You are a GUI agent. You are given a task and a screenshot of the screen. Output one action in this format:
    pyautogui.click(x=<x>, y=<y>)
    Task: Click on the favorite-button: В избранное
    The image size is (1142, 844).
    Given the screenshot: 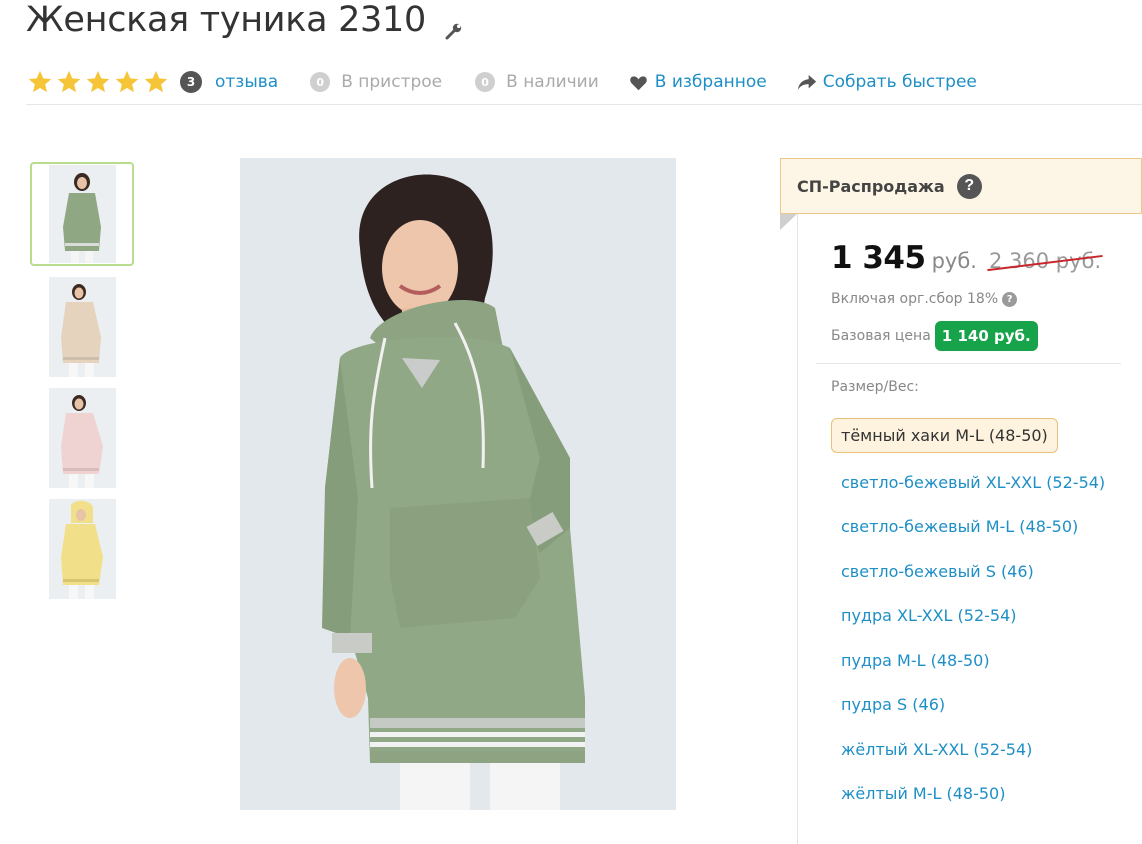 What is the action you would take?
    pyautogui.click(x=698, y=82)
    